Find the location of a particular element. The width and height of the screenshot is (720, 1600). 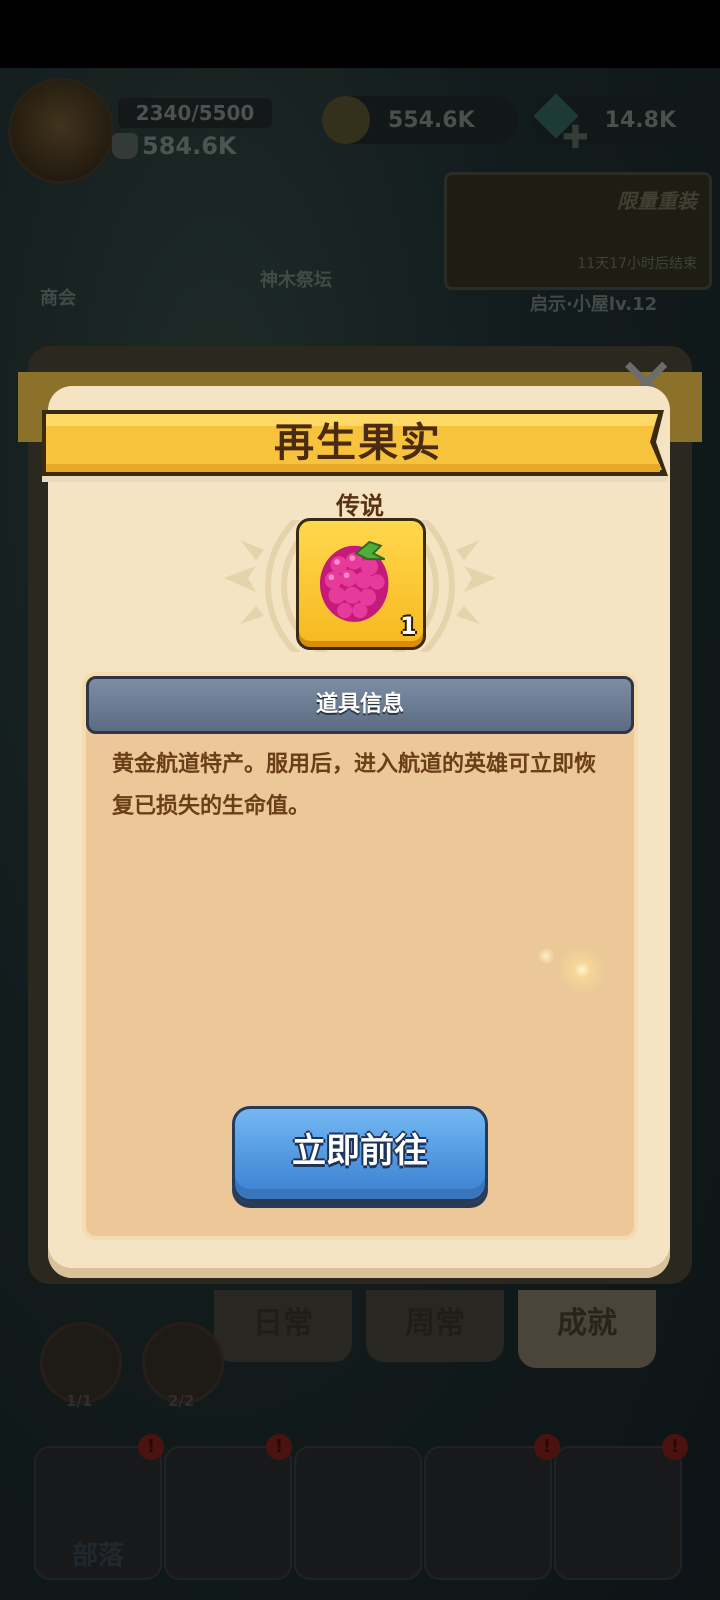

item-quantity: 1 is located at coordinates (408, 626).